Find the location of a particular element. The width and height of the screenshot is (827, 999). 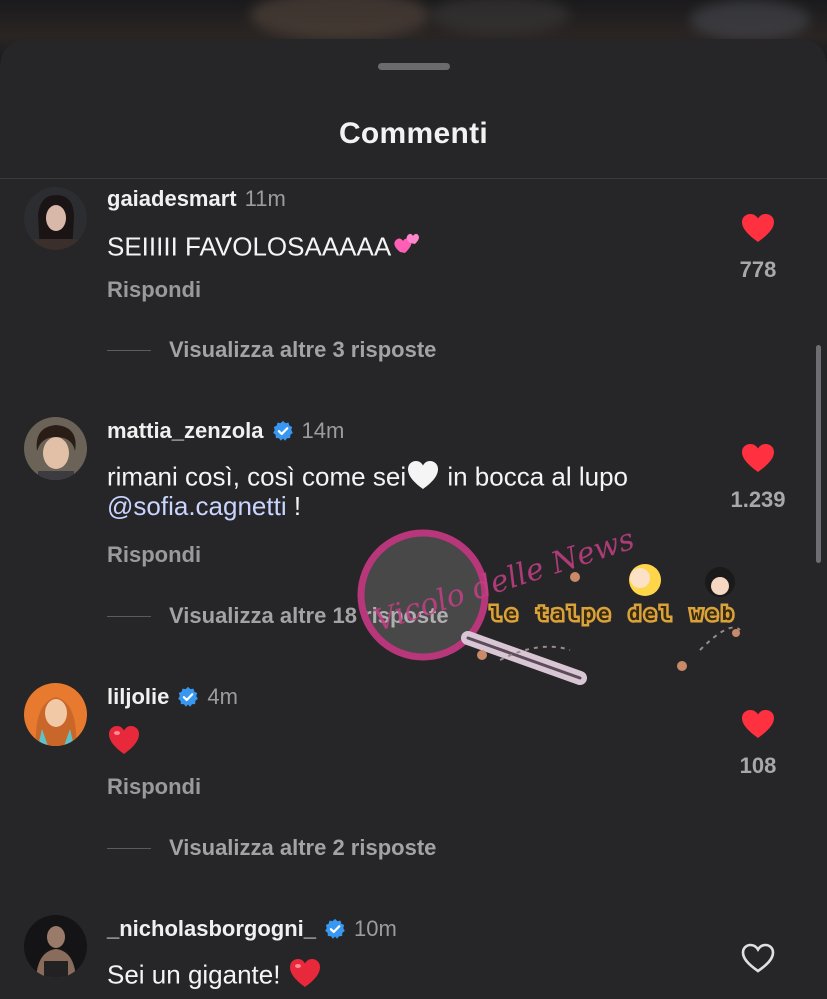

view-more-replies-label: Visualizza altre 2 risposte is located at coordinates (303, 847).